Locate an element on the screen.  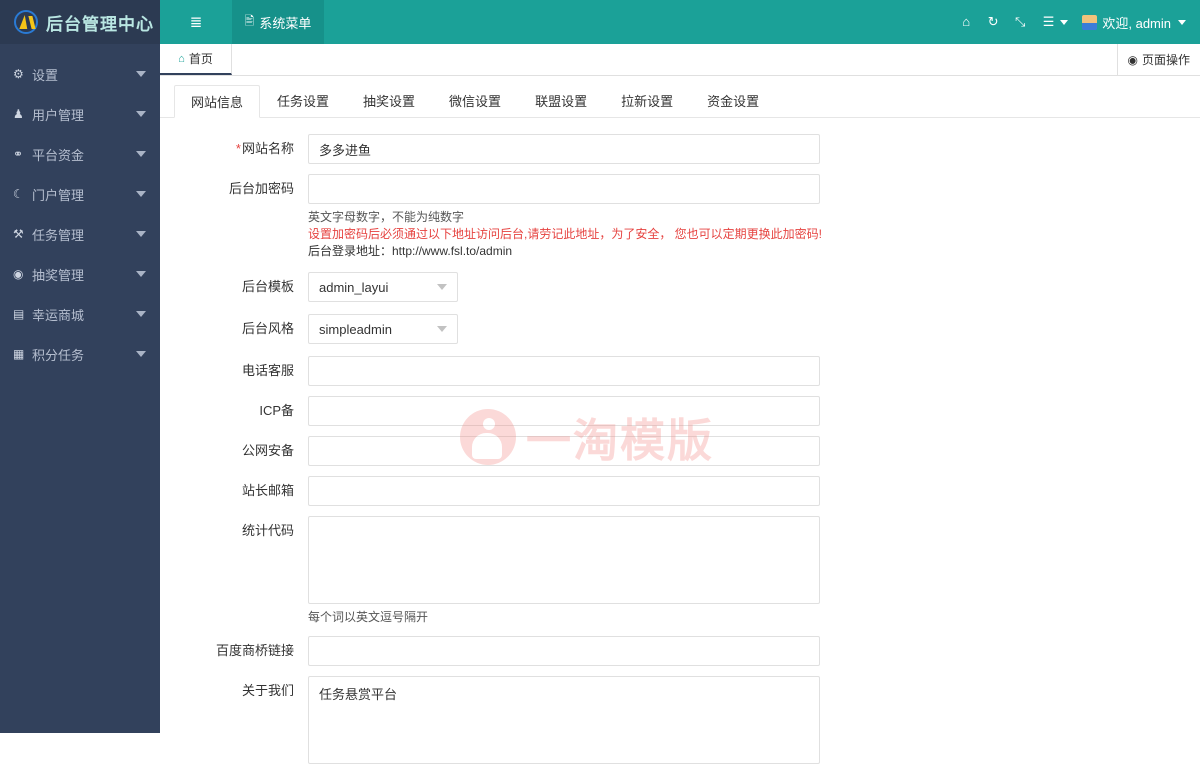
site-name-input is located at coordinates (564, 149).